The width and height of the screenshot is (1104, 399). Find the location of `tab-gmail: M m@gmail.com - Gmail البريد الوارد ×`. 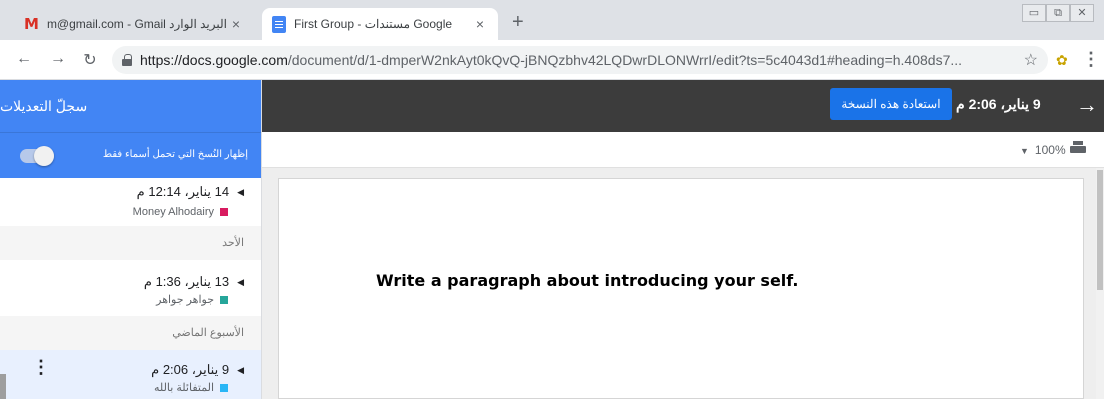

tab-gmail: M m@gmail.com - Gmail البريد الوارد × is located at coordinates (134, 24).